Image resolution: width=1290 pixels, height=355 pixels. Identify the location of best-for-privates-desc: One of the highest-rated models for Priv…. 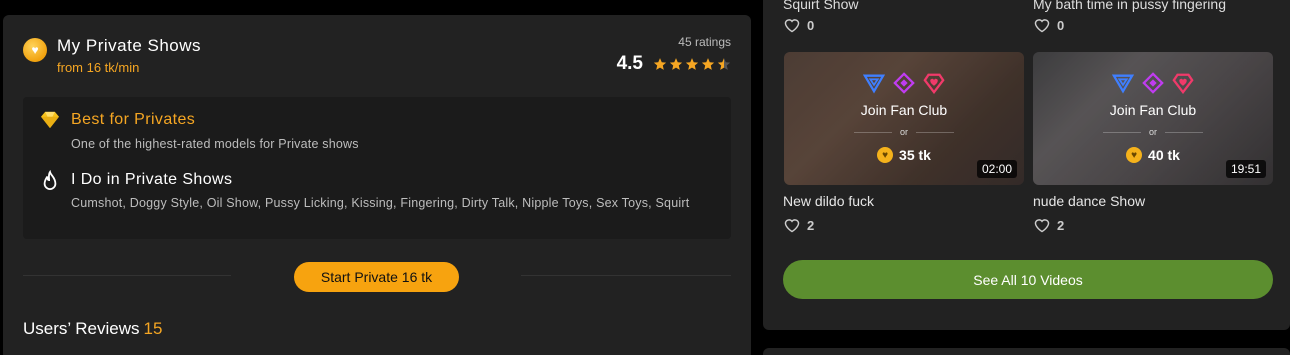
(215, 144).